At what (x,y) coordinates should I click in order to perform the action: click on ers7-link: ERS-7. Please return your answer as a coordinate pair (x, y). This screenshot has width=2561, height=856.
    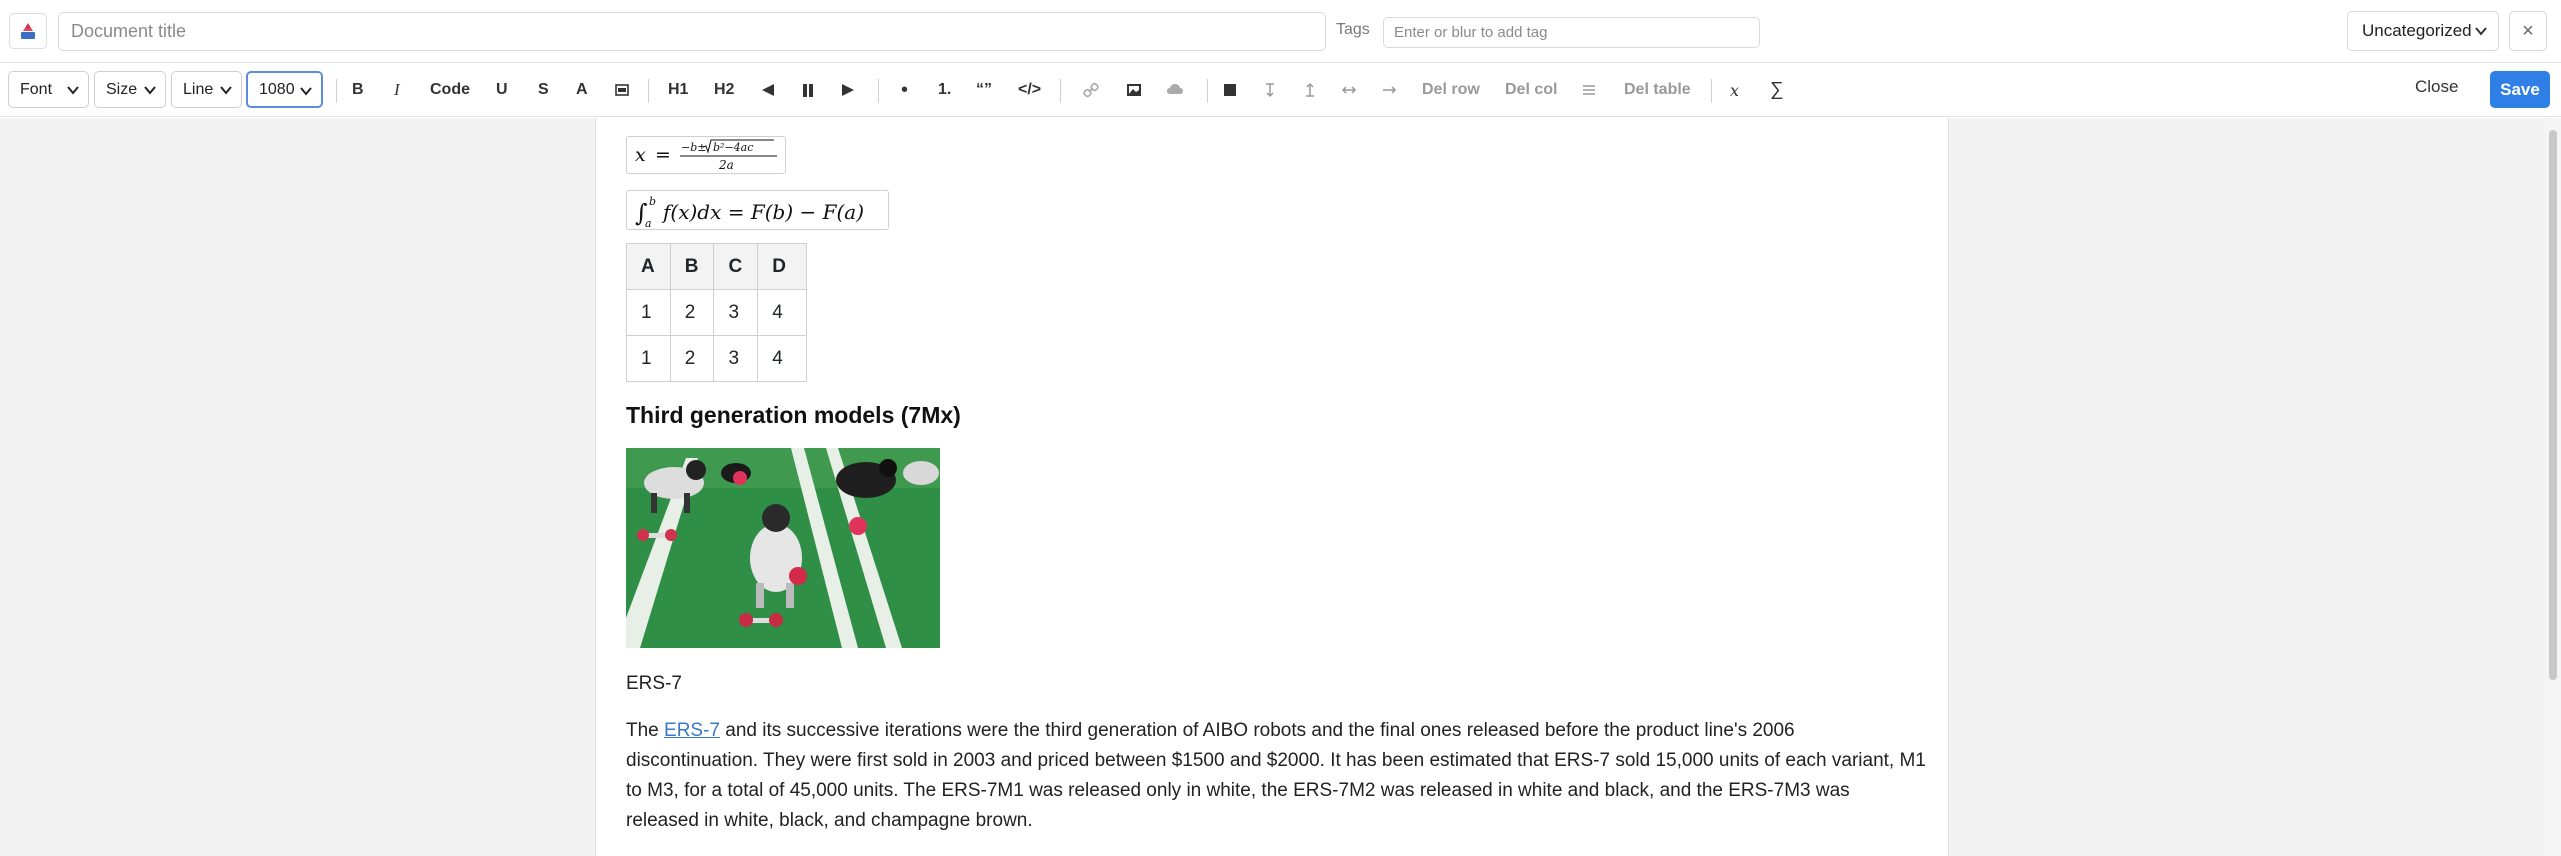
    Looking at the image, I should click on (692, 730).